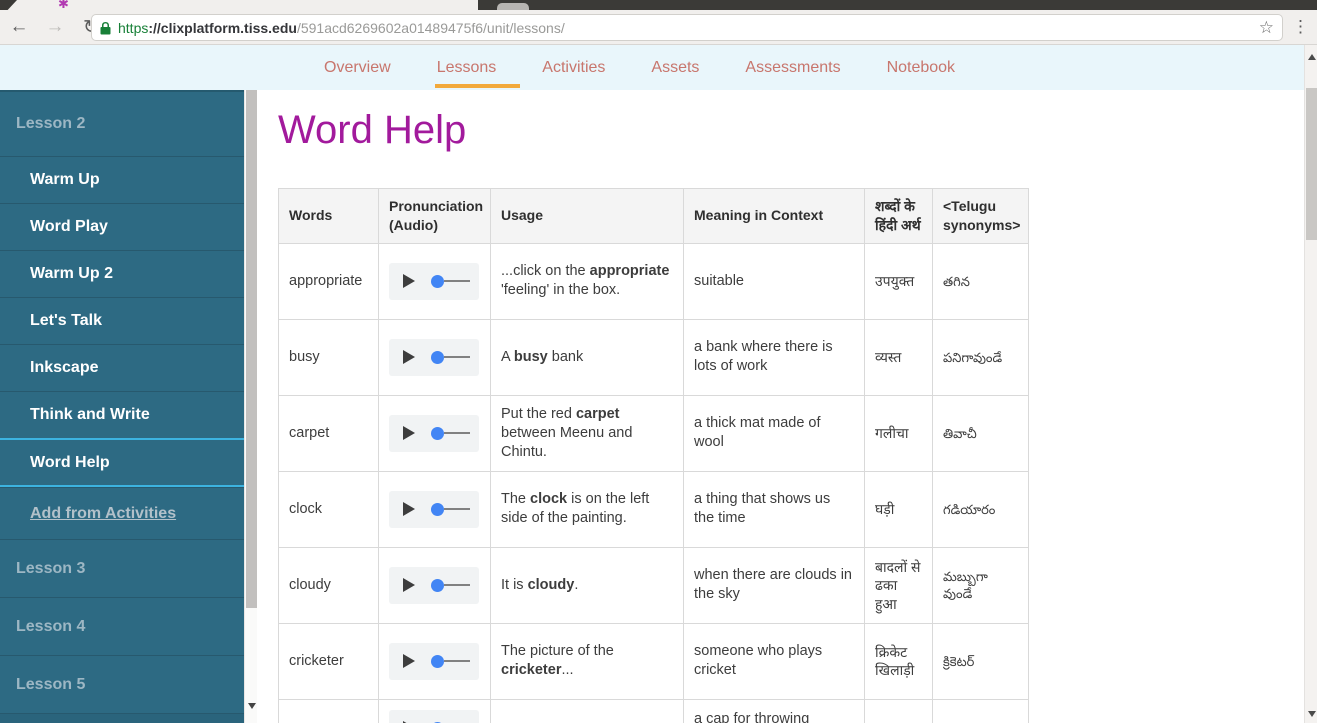  I want to click on sidebar-item-label: Lesson 2, so click(51, 123).